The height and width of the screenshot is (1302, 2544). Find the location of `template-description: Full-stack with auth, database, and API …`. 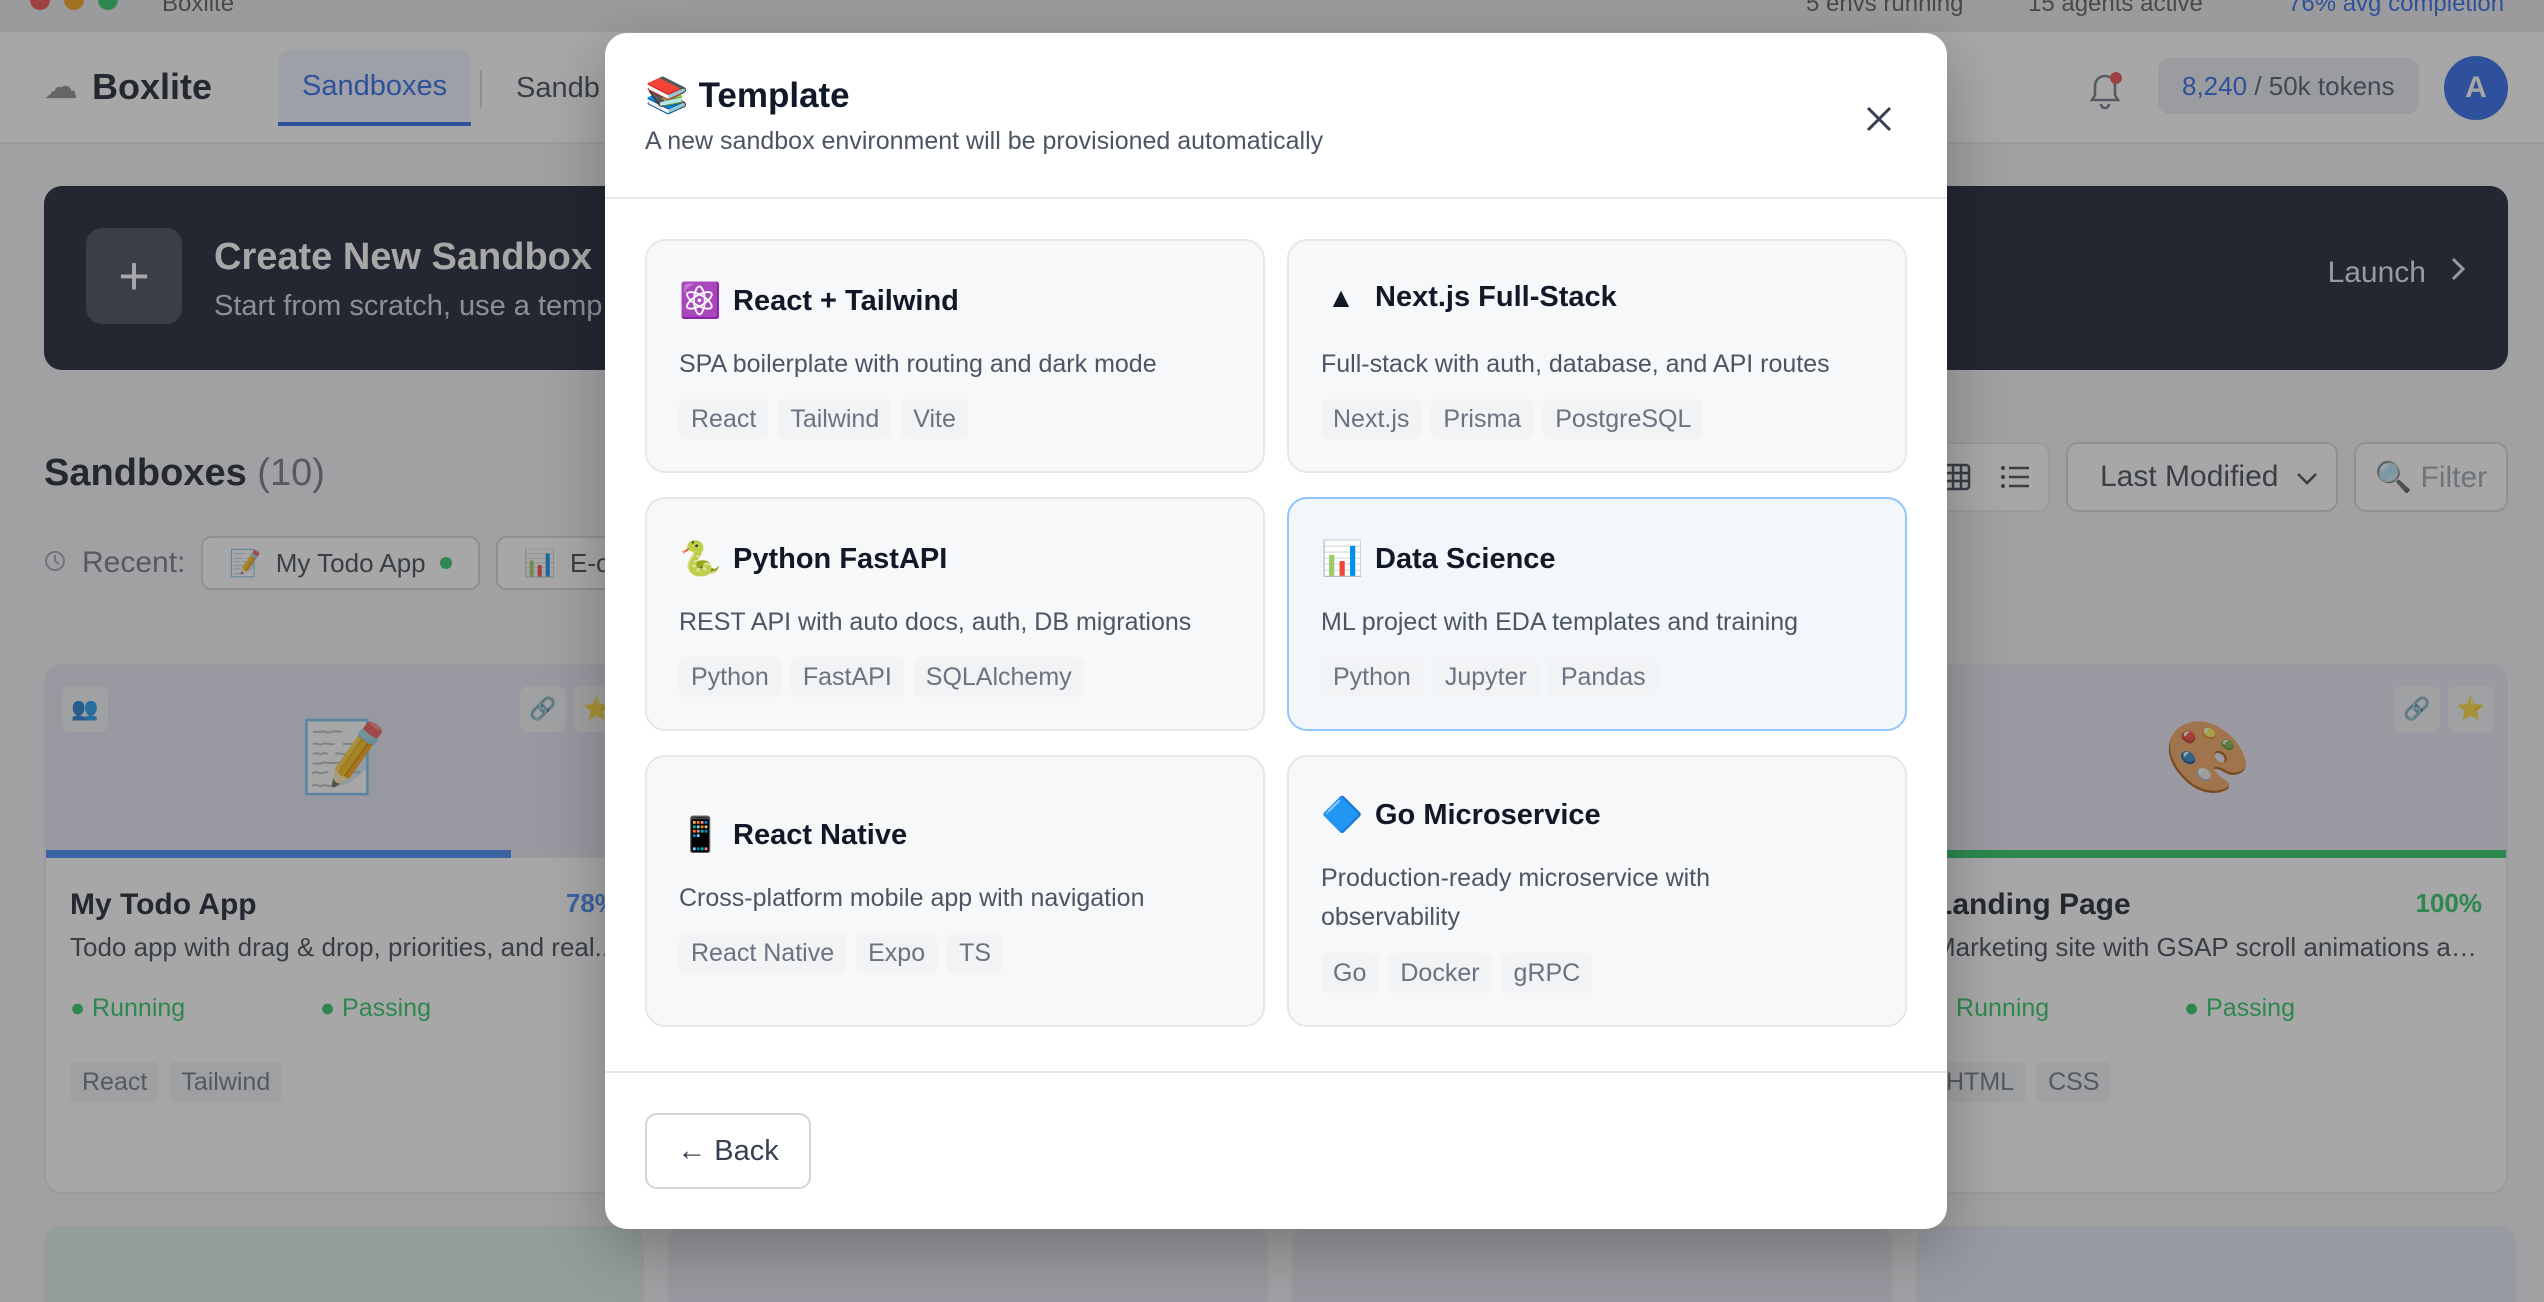

template-description: Full-stack with auth, database, and API … is located at coordinates (1575, 364).